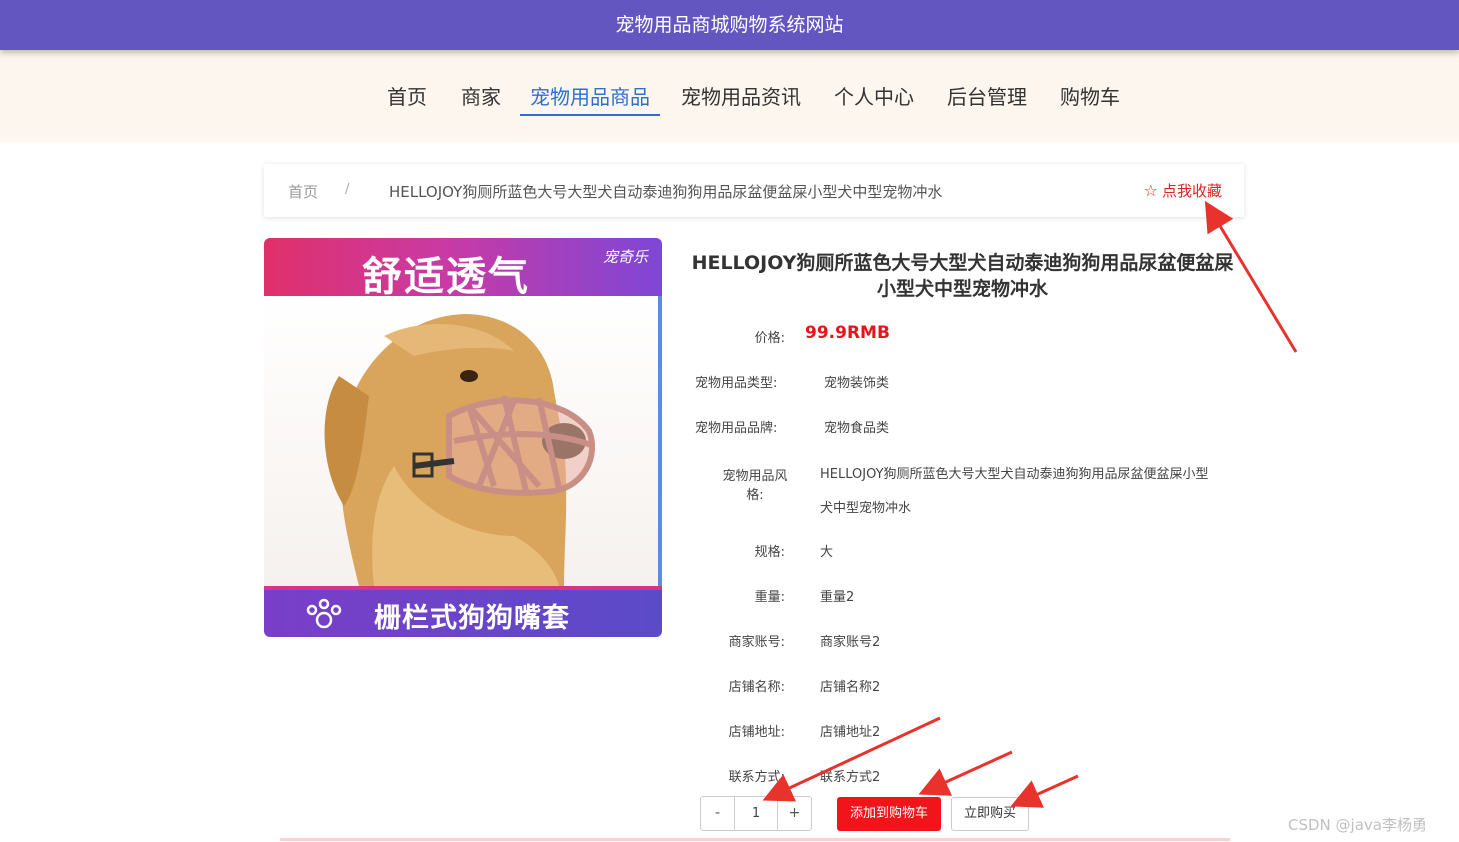 This screenshot has height=842, width=1459. Describe the element at coordinates (850, 777) in the screenshot. I see `contact-value: 联系方式2` at that location.